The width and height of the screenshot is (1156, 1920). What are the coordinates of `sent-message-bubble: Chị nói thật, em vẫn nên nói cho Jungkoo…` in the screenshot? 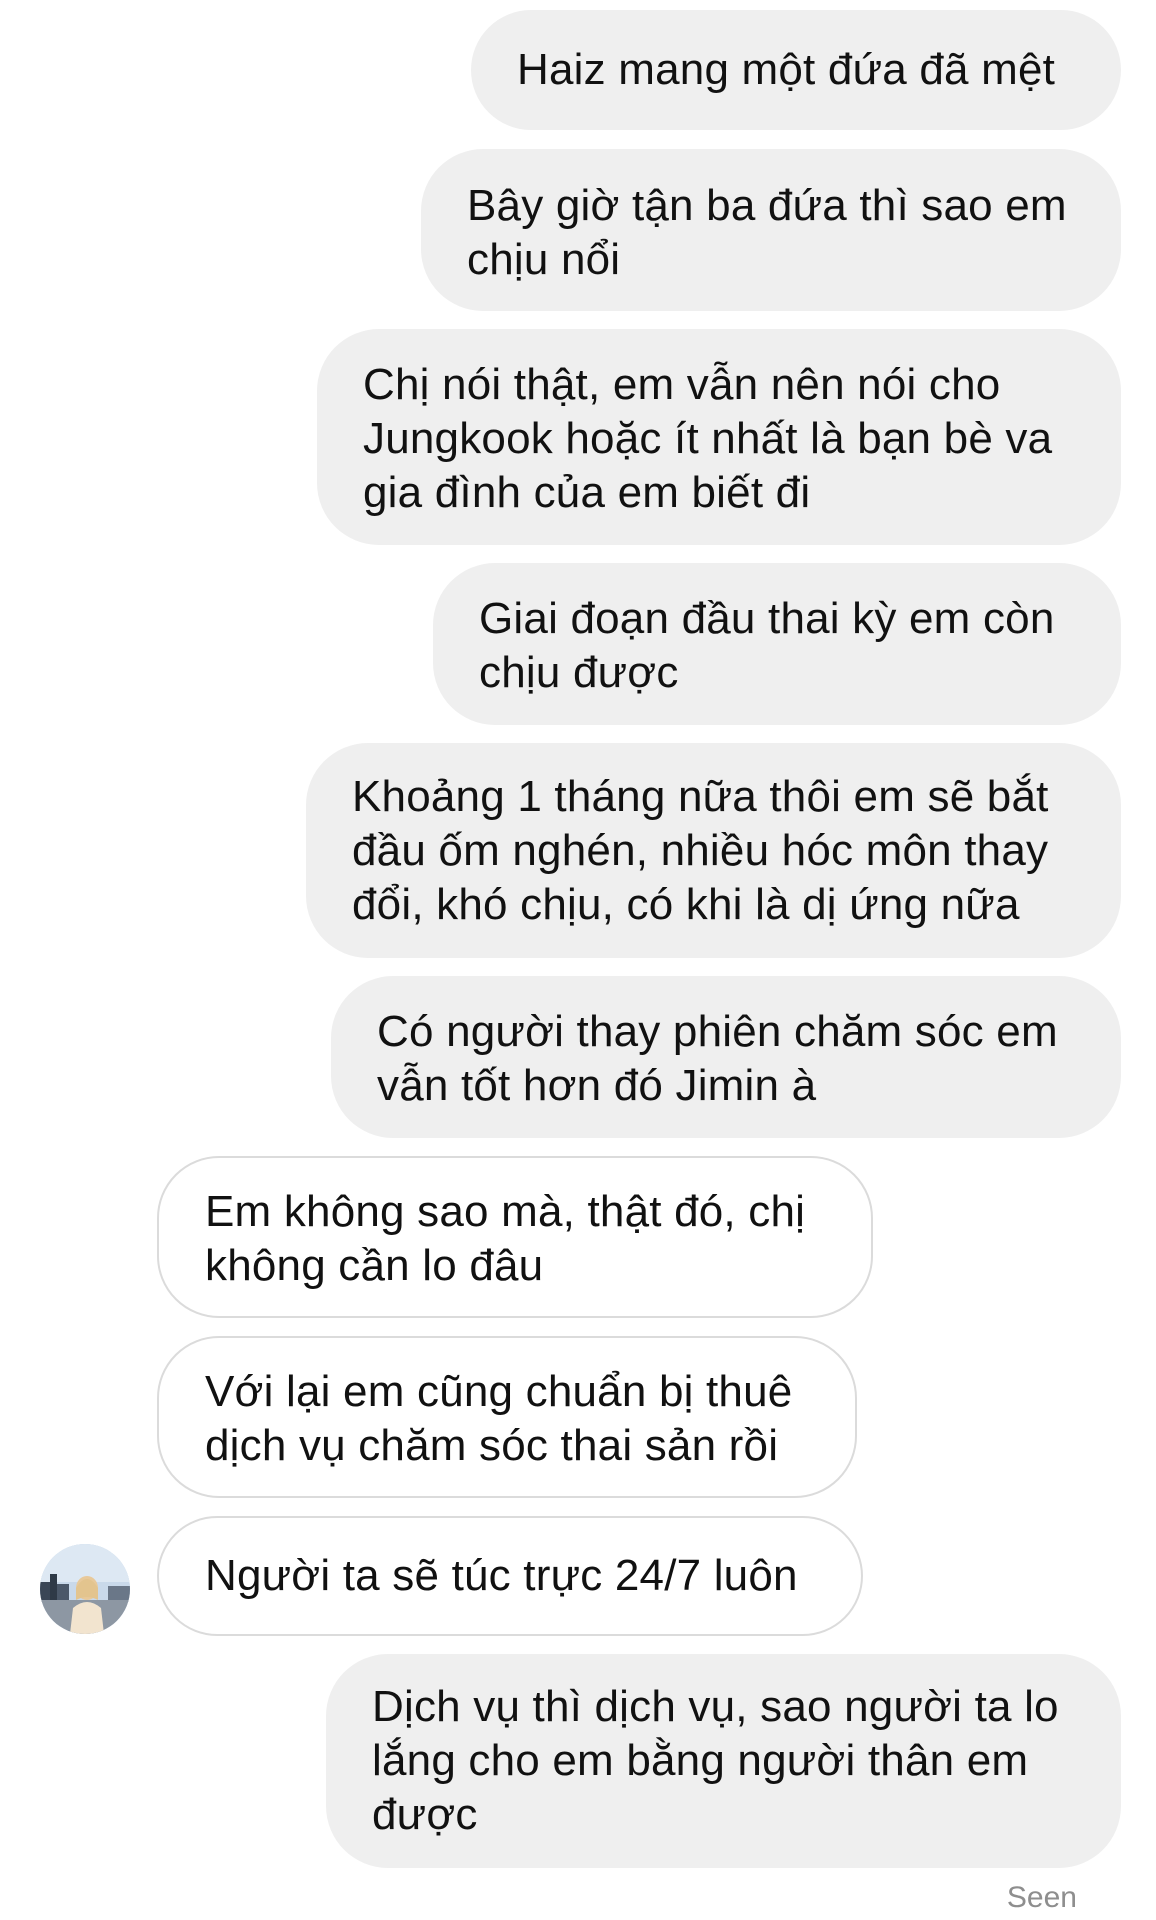 It's located at (719, 437).